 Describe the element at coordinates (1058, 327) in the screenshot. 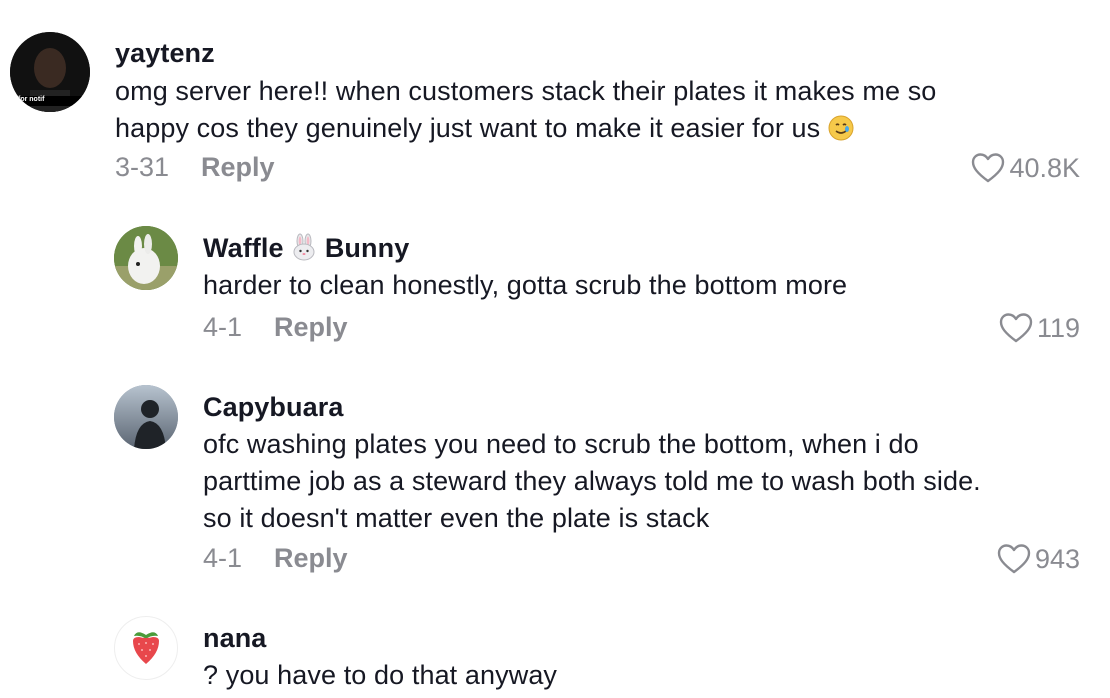

I see `like-count: 119` at that location.